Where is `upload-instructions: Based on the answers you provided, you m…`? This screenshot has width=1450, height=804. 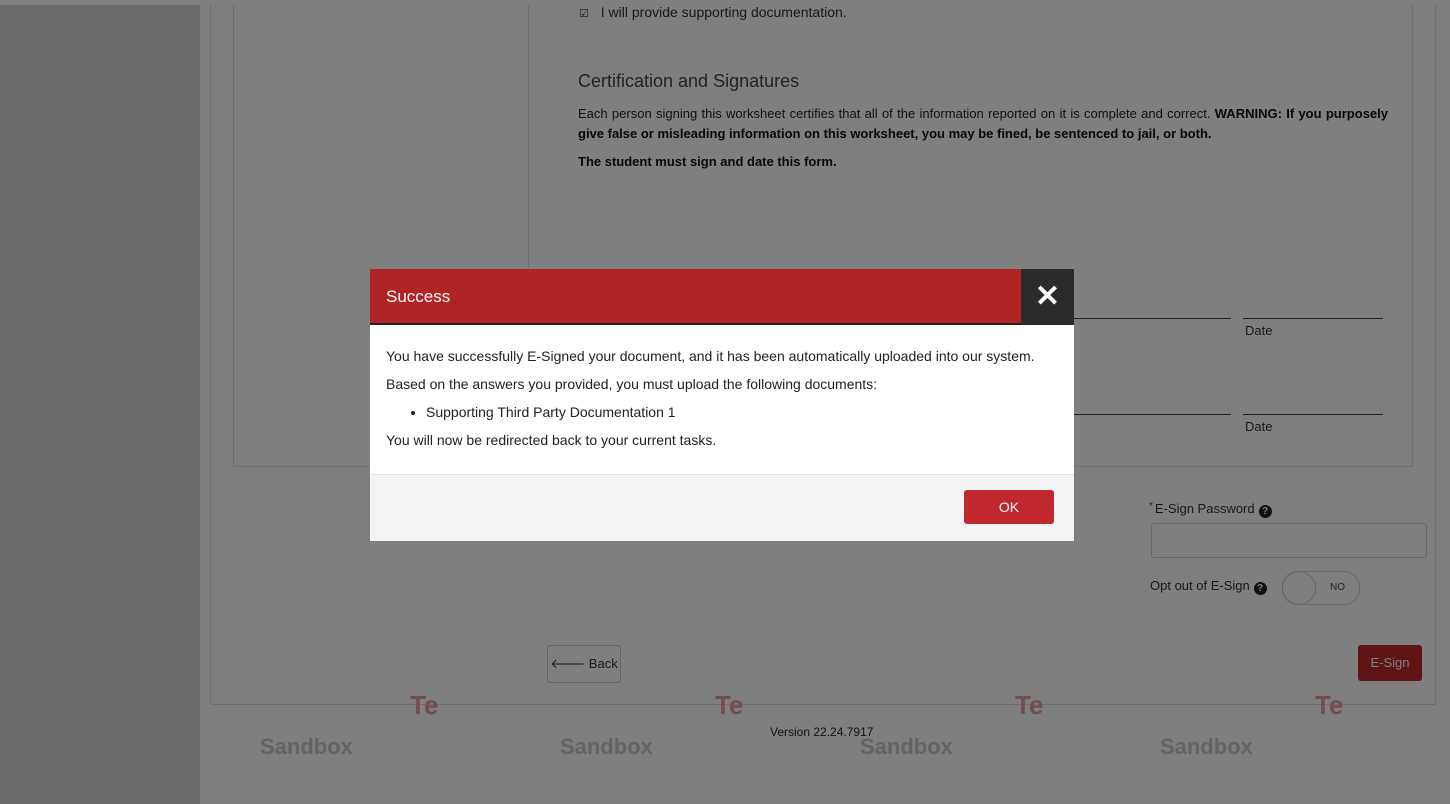 upload-instructions: Based on the answers you provided, you m… is located at coordinates (632, 384).